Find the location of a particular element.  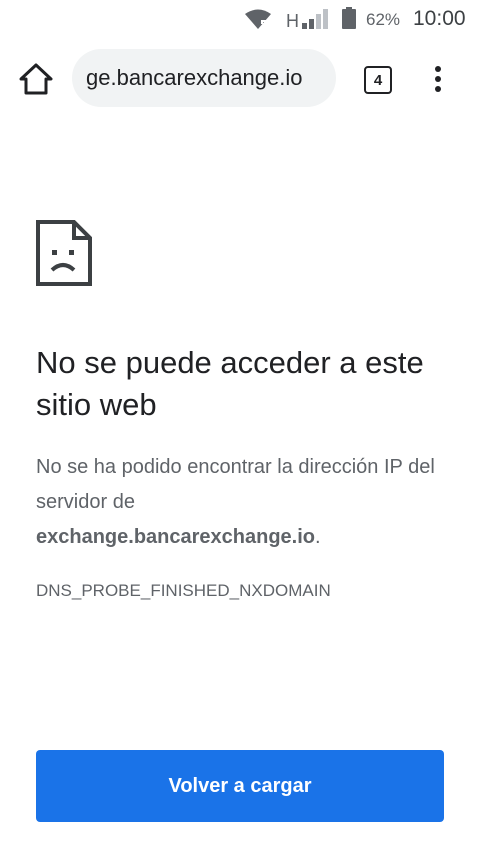

sad-page-icon is located at coordinates (64, 253).